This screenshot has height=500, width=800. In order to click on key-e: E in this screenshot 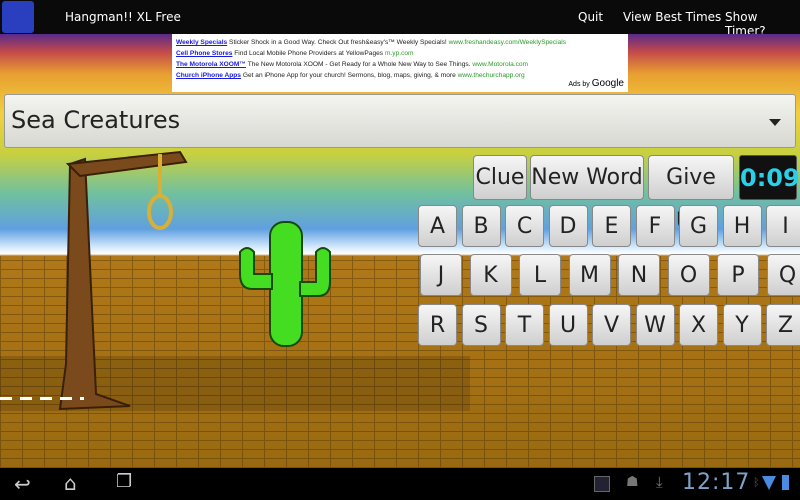, I will do `click(611, 226)`.